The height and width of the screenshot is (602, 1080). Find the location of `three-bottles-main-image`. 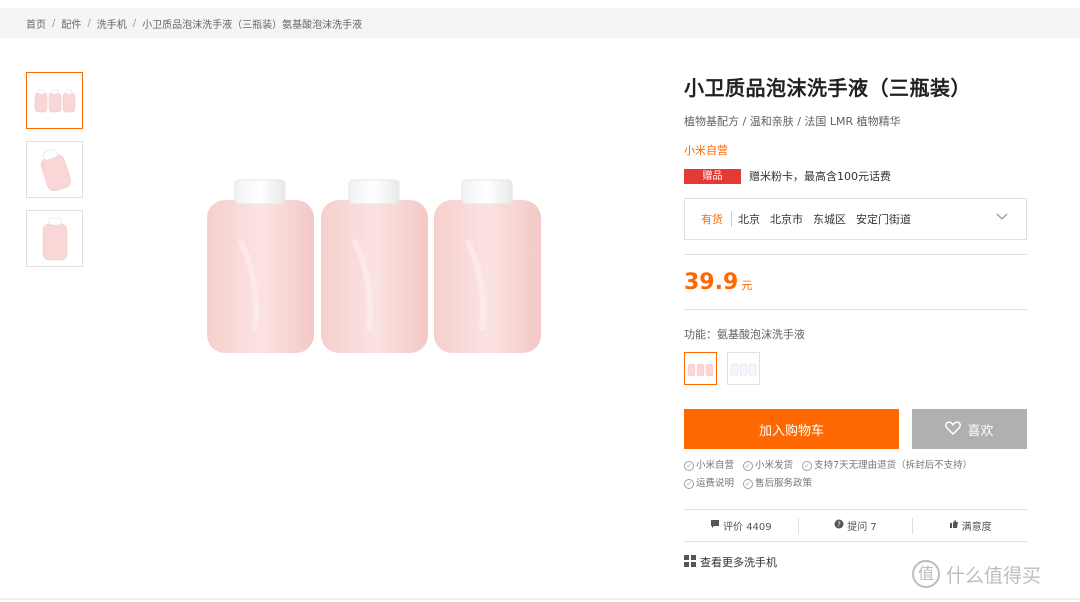

three-bottles-main-image is located at coordinates (374, 266).